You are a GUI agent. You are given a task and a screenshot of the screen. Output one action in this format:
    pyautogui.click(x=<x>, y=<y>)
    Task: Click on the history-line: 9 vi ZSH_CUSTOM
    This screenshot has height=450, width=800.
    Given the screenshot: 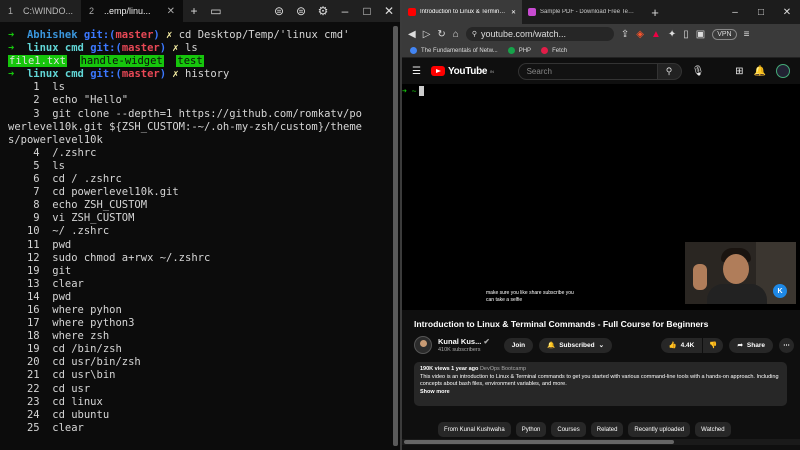 What is the action you would take?
    pyautogui.click(x=71, y=218)
    